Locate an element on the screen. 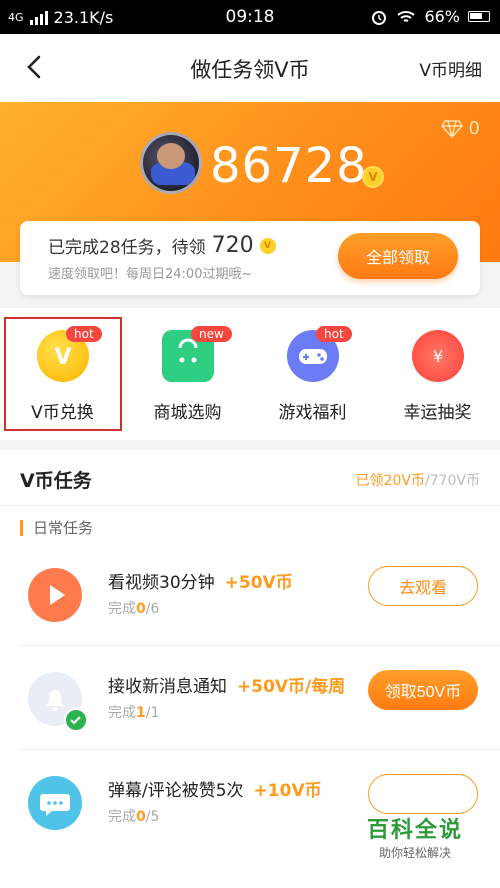 The height and width of the screenshot is (888, 500). task-name: 接收新消息通知 is located at coordinates (167, 687).